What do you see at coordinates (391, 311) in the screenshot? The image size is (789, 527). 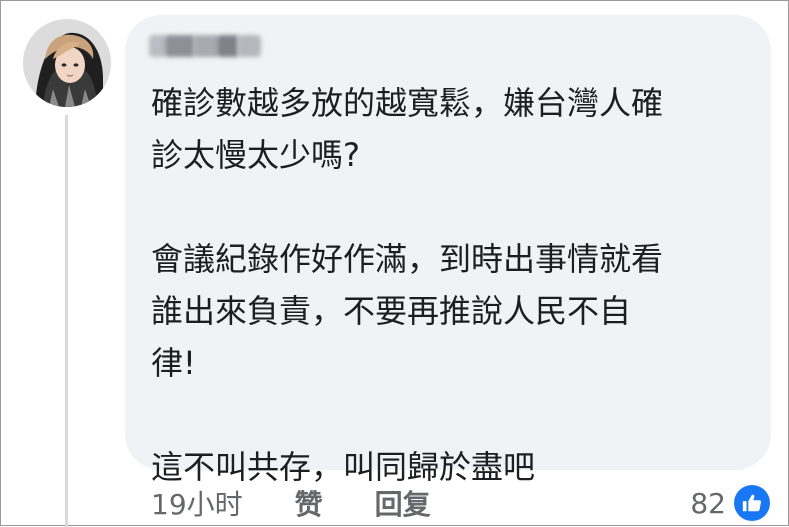 I see `comment-line: 誰出來負責，不要再推說人民不自` at bounding box center [391, 311].